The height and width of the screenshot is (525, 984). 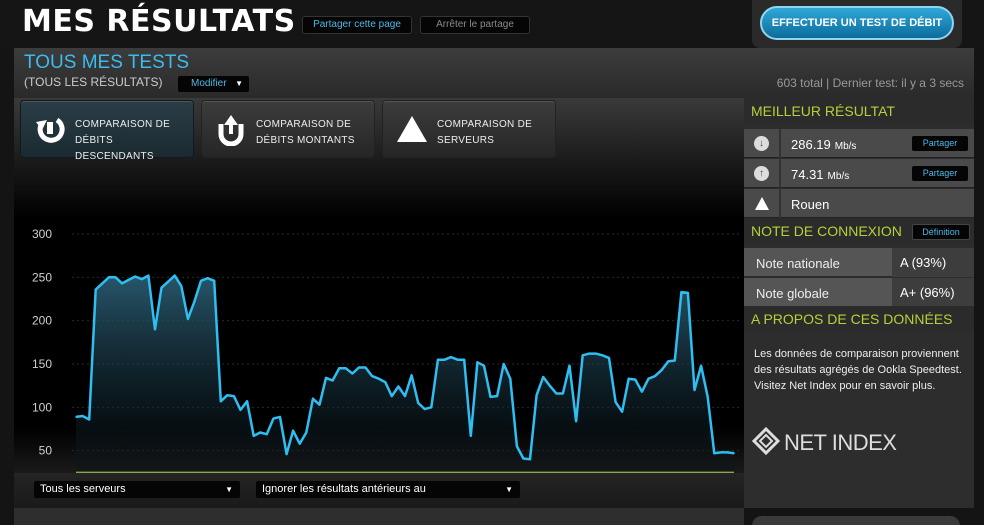 I want to click on definition-button: Définition, so click(x=941, y=232).